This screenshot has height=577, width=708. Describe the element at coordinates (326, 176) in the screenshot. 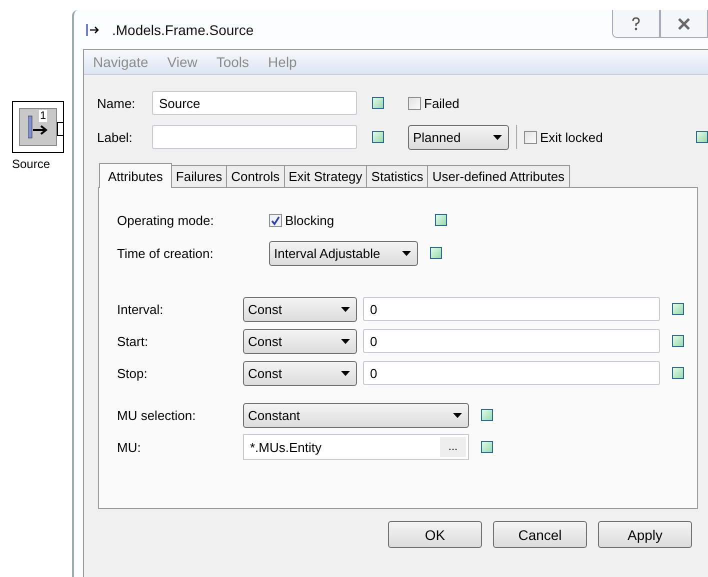

I see `tab: Exit Strategy` at that location.